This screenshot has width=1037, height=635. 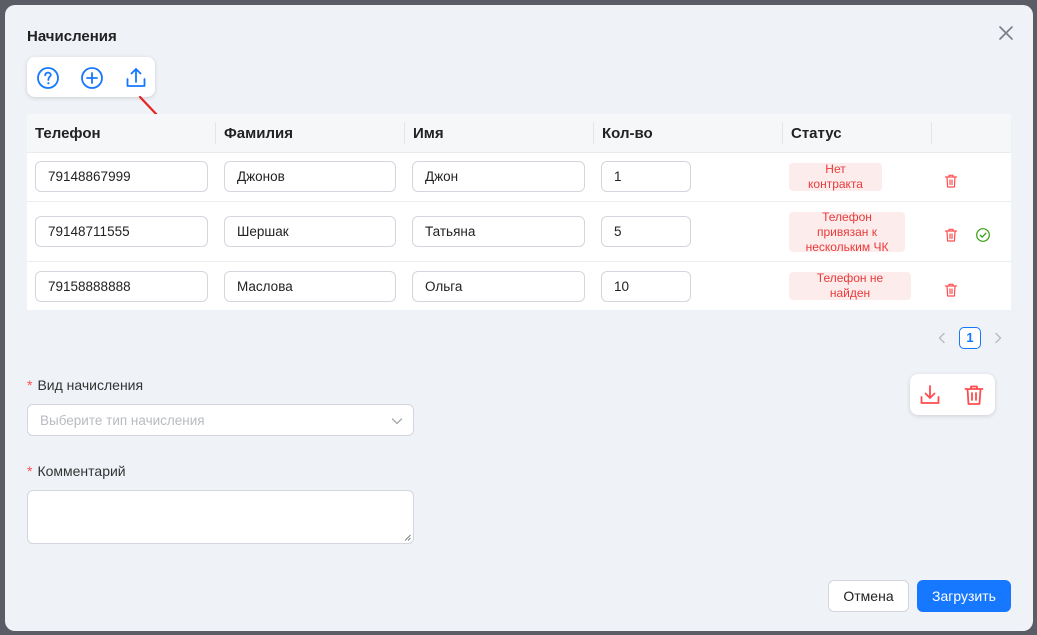 I want to click on table-row: 79148867999 Джонов Джон 1 Нет контракта, so click(x=519, y=177).